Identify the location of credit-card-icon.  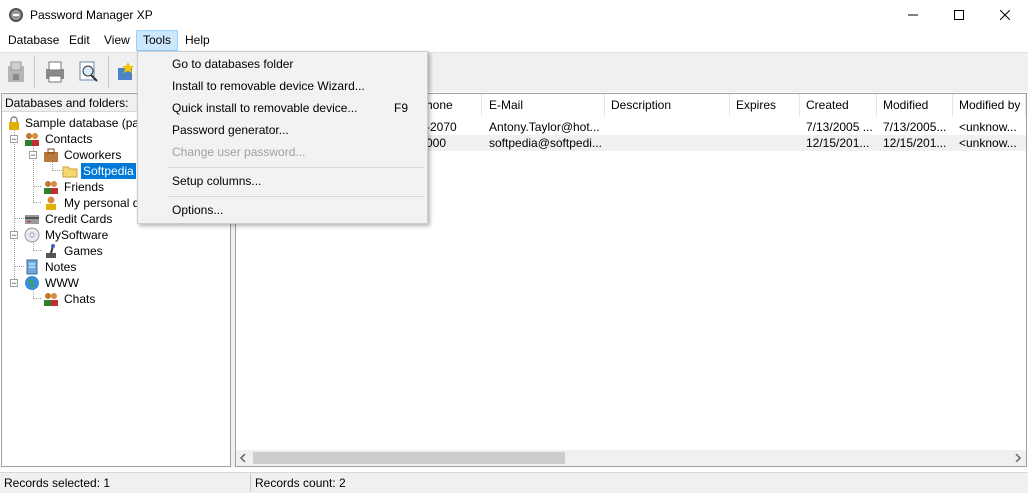
(32, 219).